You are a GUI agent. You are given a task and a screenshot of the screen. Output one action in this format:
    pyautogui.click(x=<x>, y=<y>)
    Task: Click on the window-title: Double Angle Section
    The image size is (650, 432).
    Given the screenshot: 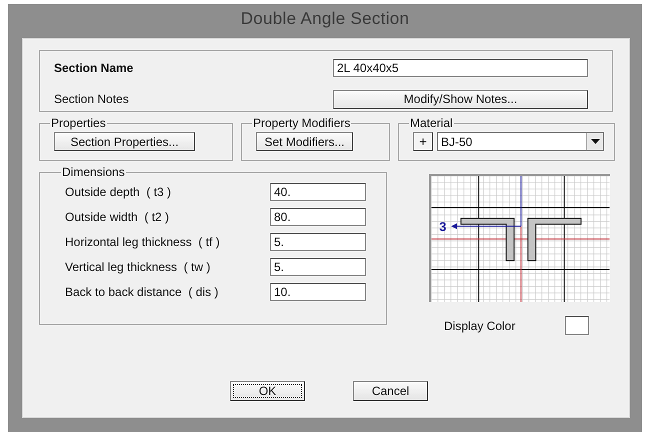 What is the action you would take?
    pyautogui.click(x=325, y=19)
    